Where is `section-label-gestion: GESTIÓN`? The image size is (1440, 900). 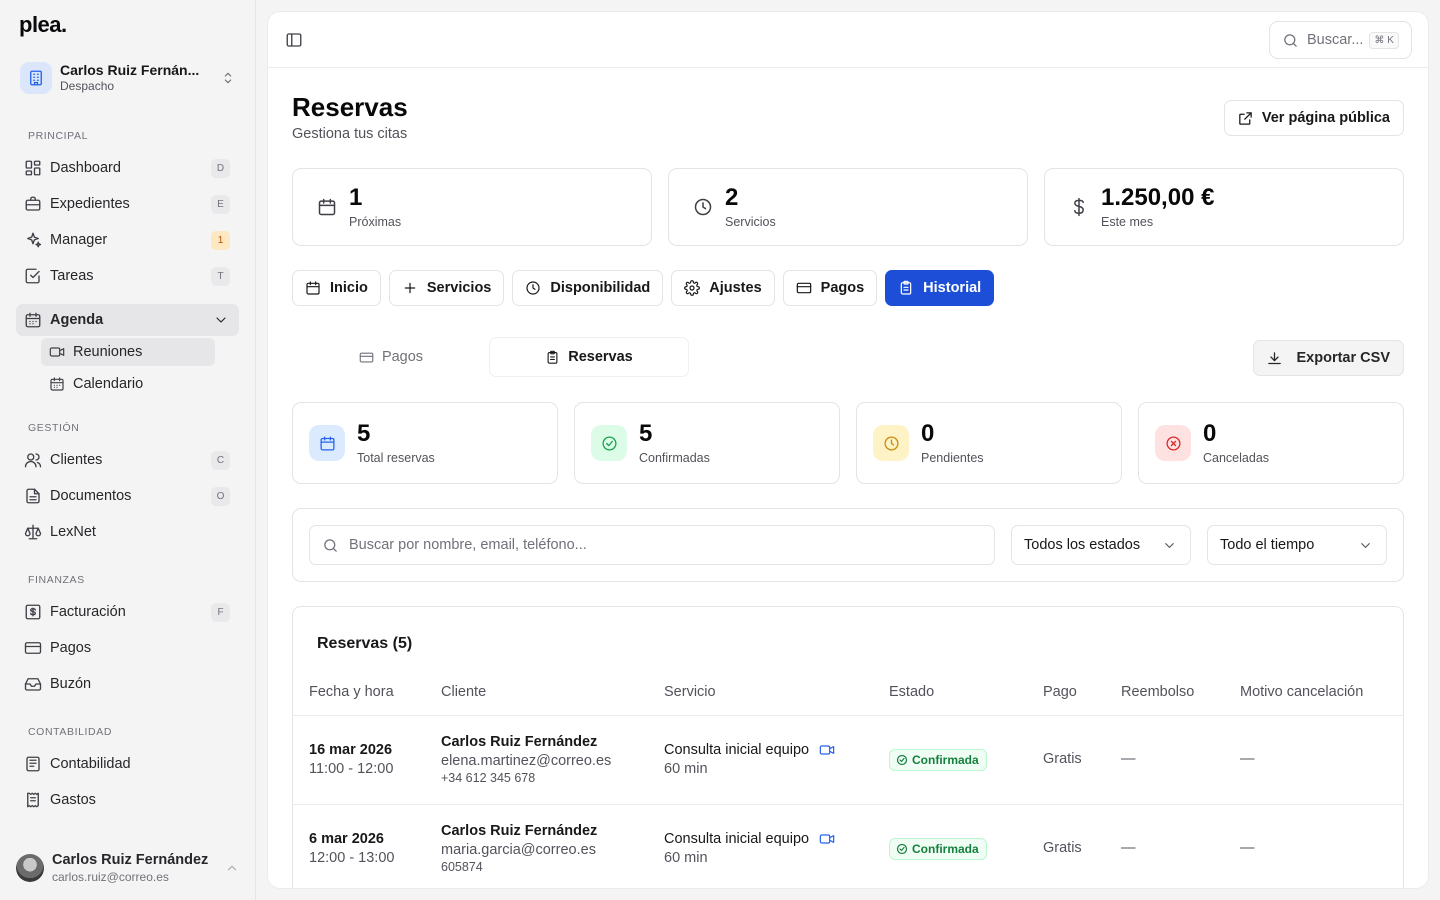
section-label-gestion: GESTIÓN is located at coordinates (54, 428).